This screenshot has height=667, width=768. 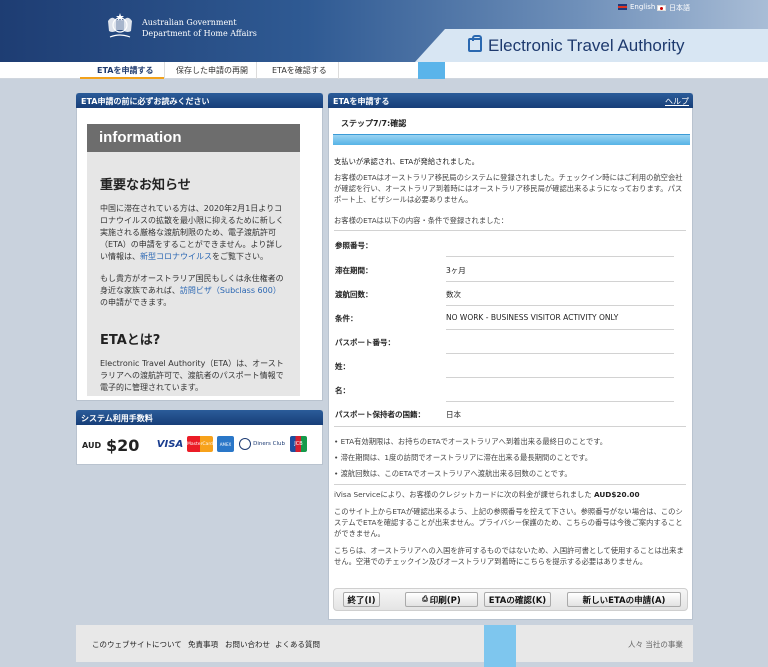 I want to click on print-button: ⎙ 印刷(P), so click(x=441, y=599).